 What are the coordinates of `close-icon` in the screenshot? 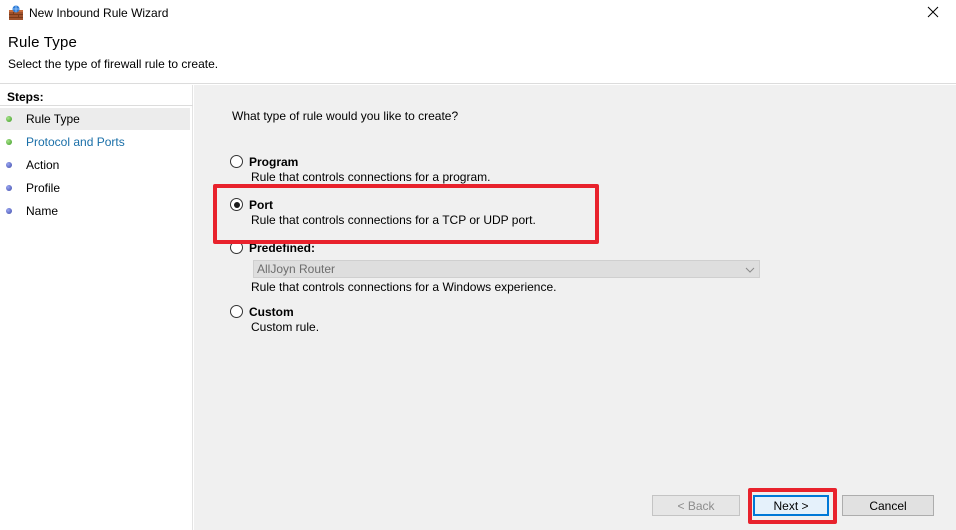 It's located at (933, 13).